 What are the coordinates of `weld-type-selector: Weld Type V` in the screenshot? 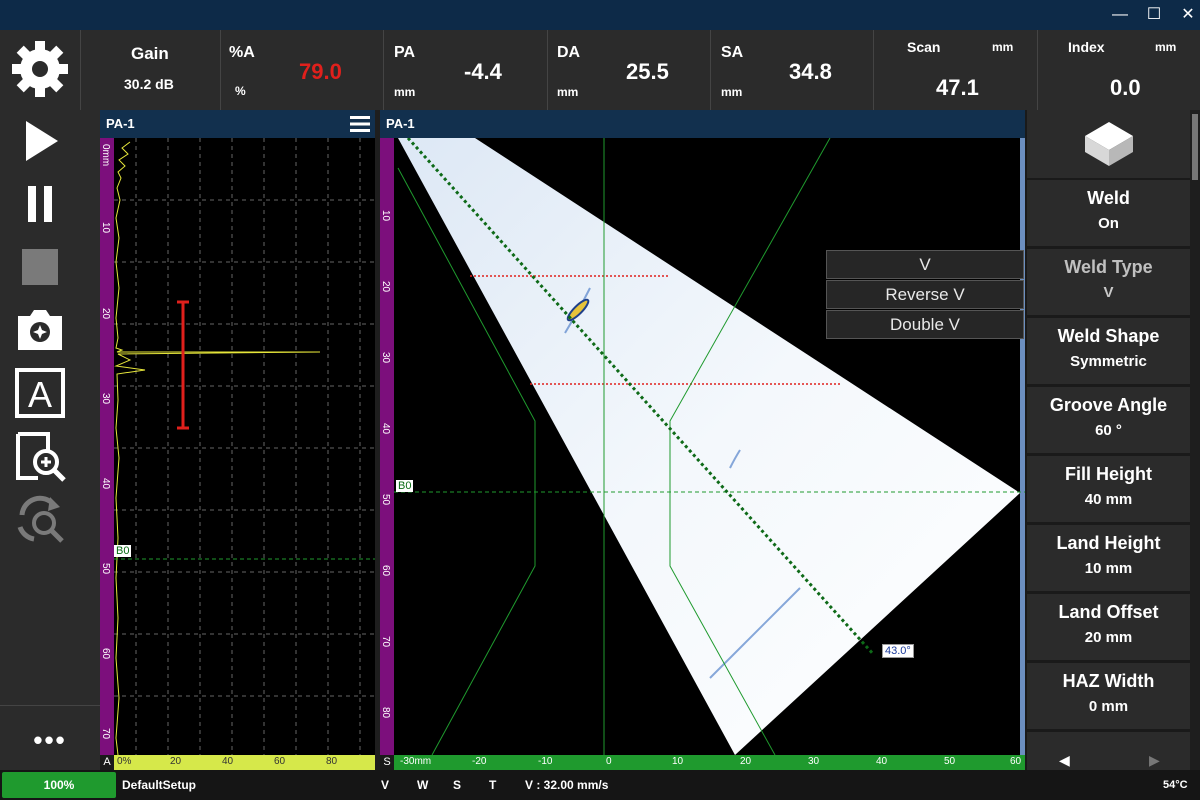 It's located at (1108, 282).